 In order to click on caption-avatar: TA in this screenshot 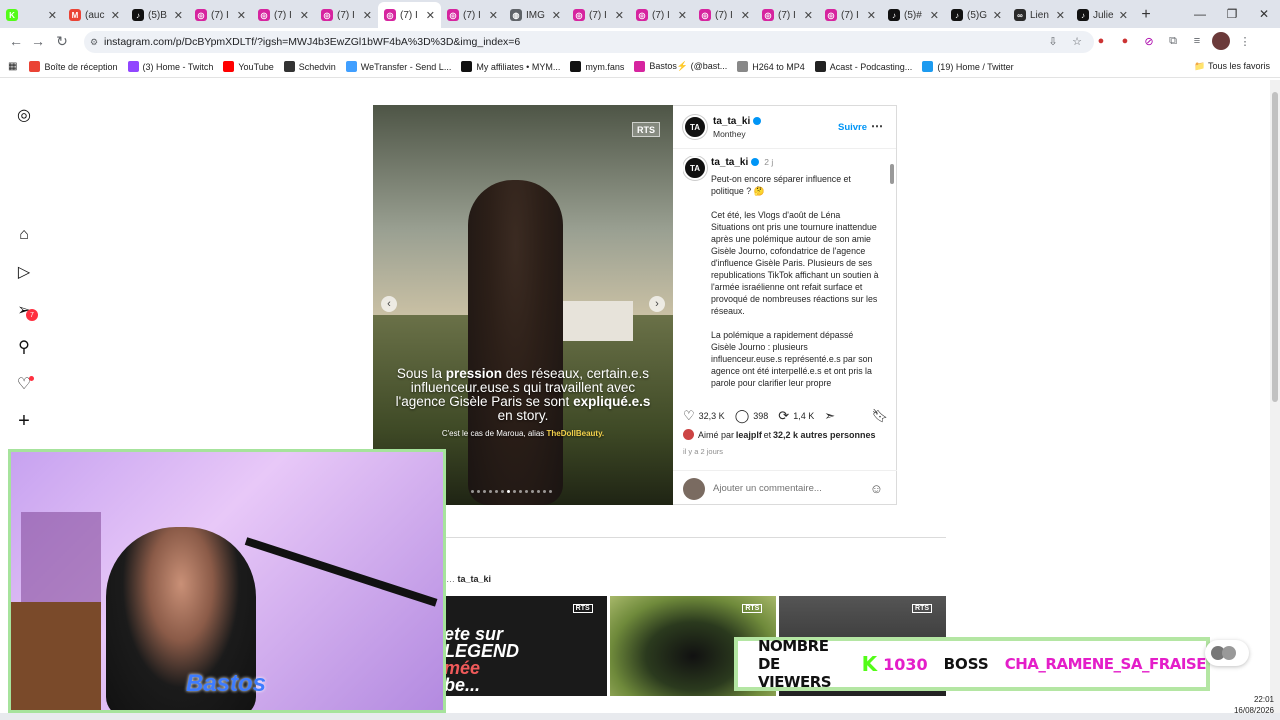, I will do `click(695, 168)`.